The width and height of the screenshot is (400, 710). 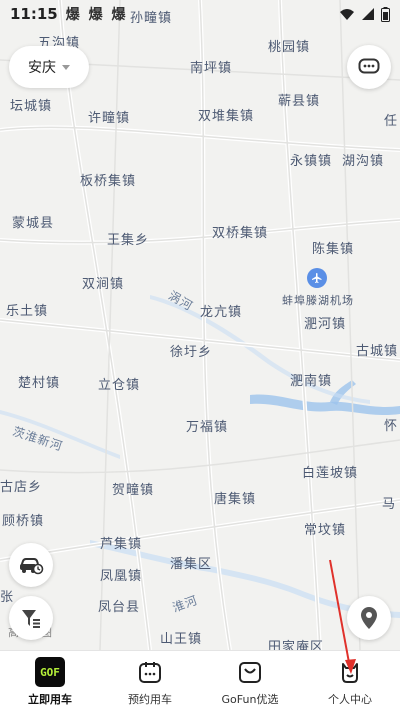 I want to click on calendar-icon, so click(x=150, y=672).